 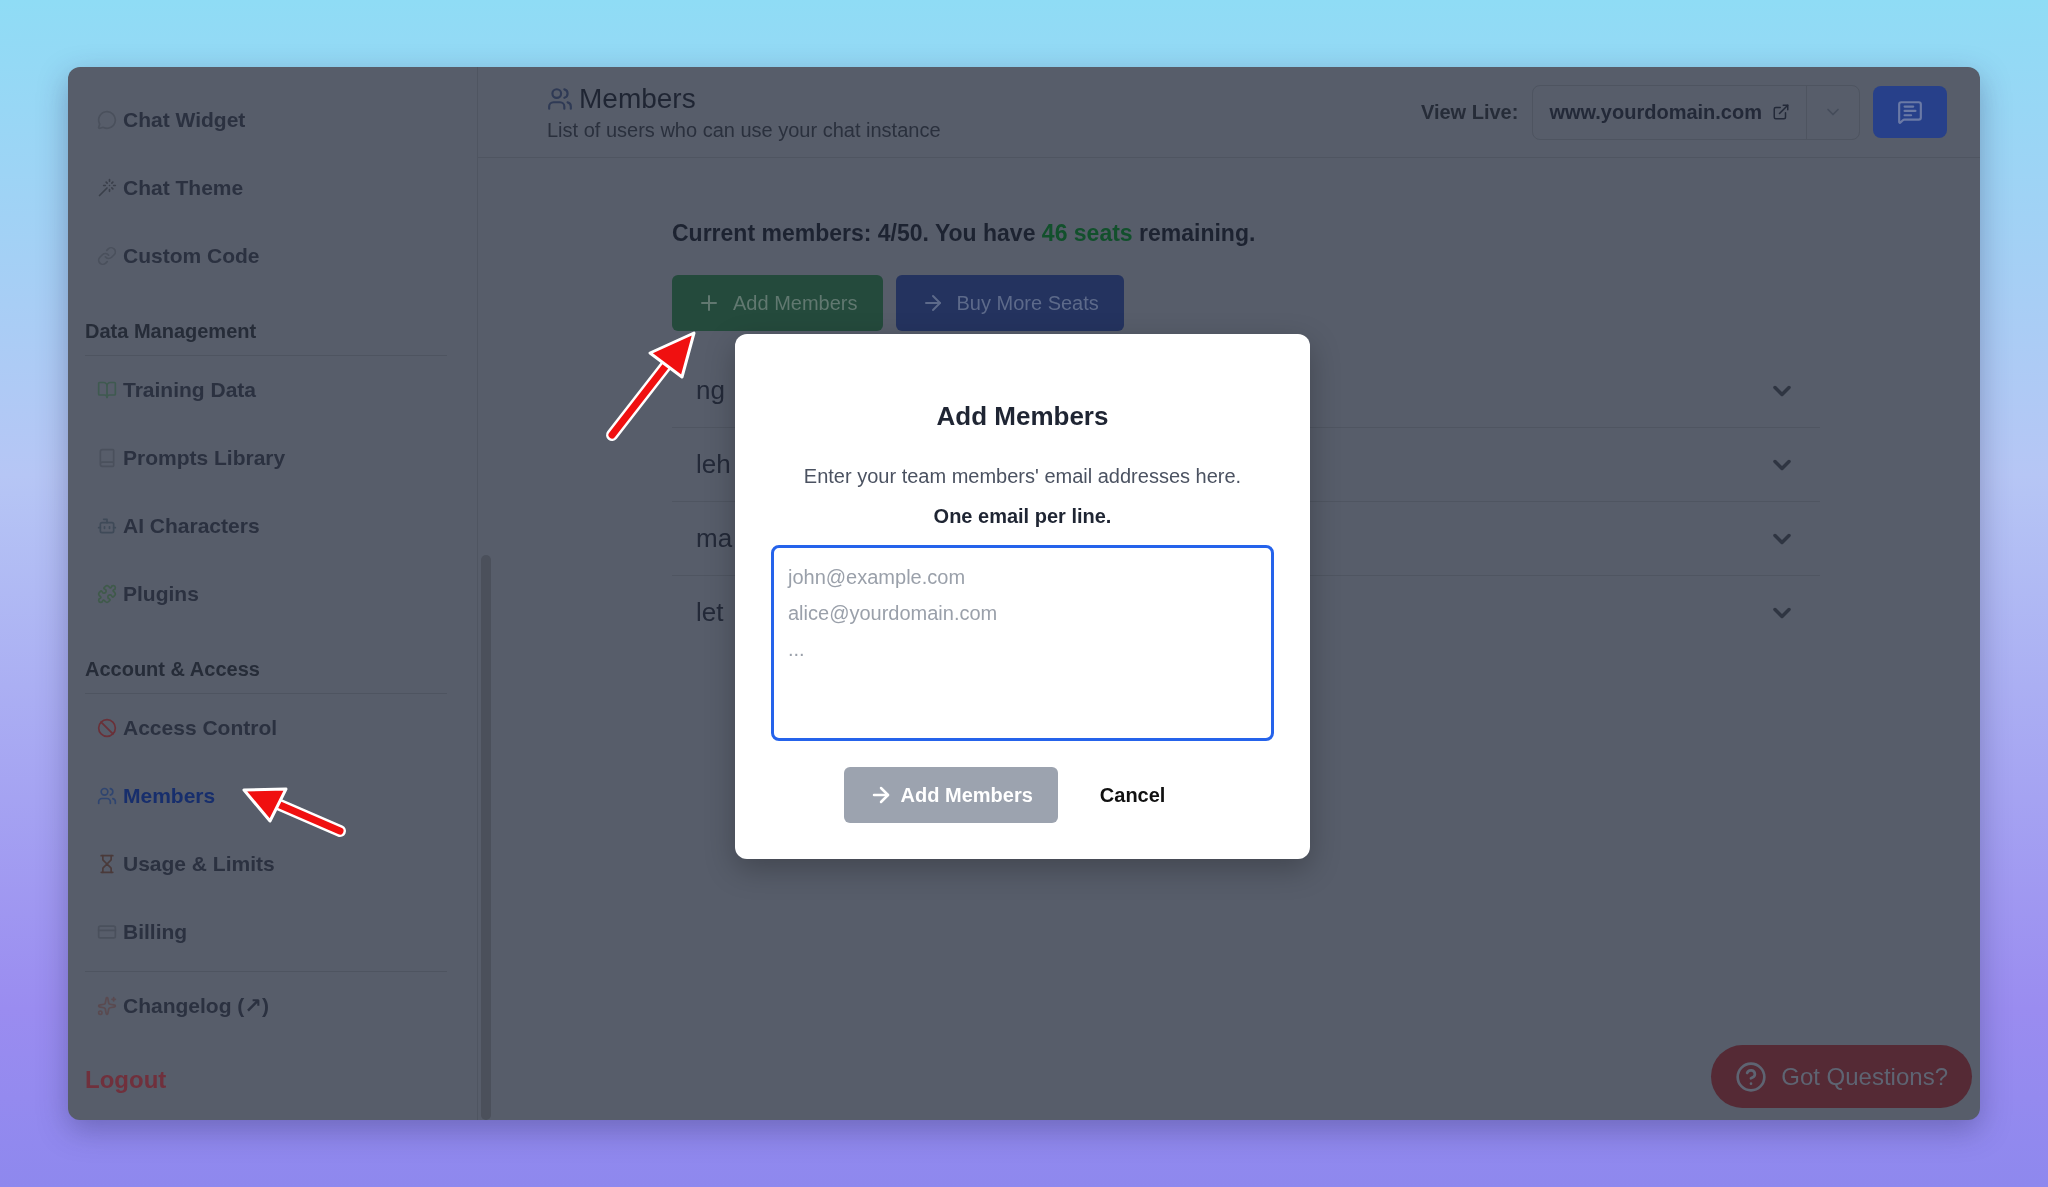 I want to click on dialog-note: One email per line., so click(x=1022, y=516).